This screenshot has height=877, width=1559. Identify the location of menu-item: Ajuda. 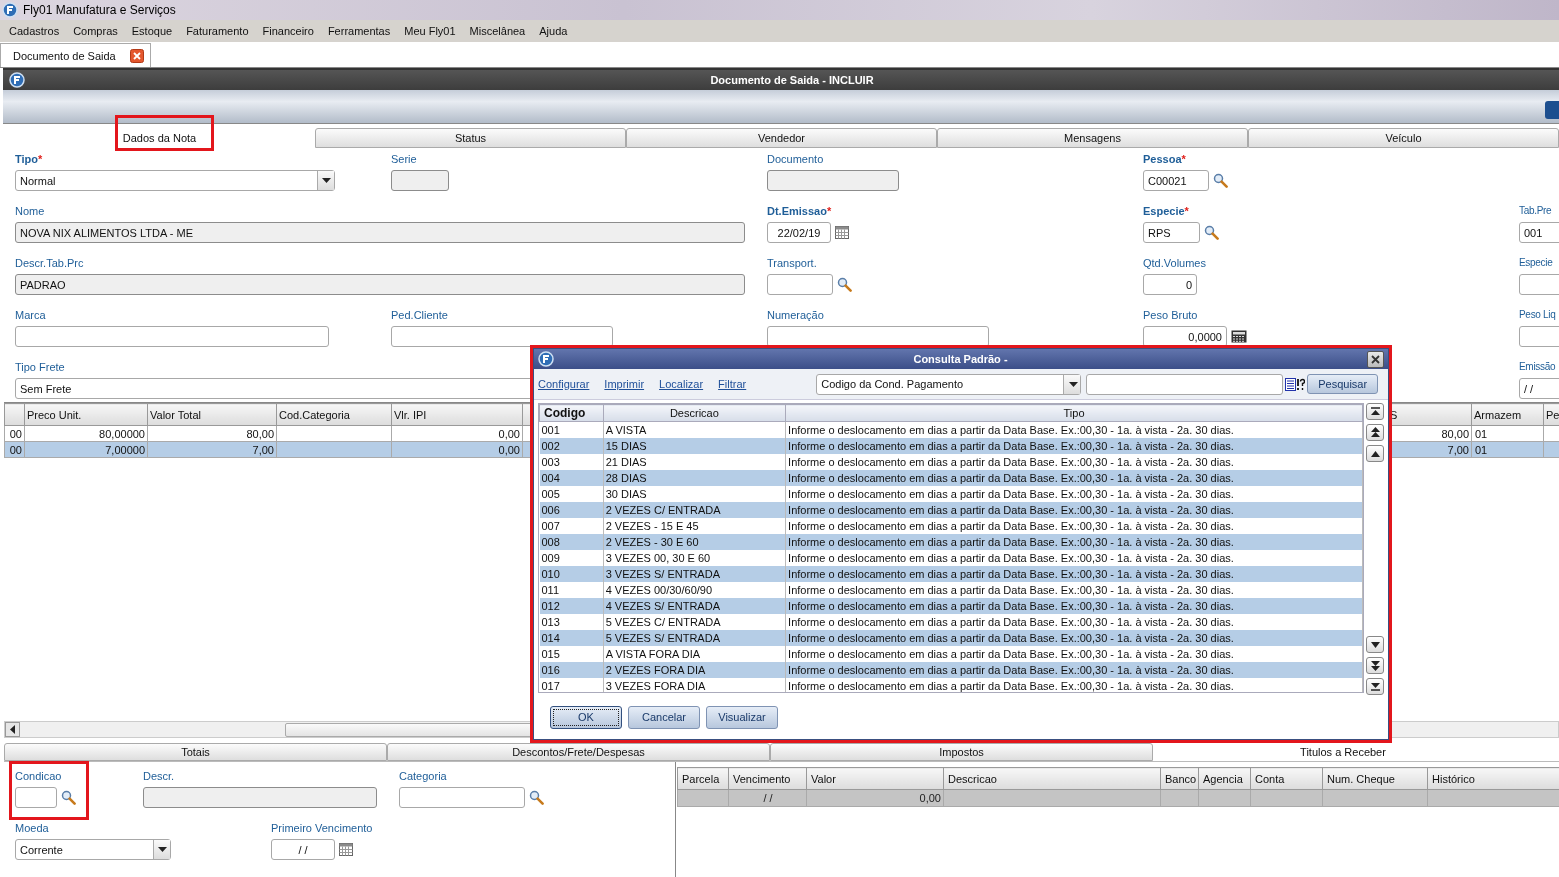
(553, 31).